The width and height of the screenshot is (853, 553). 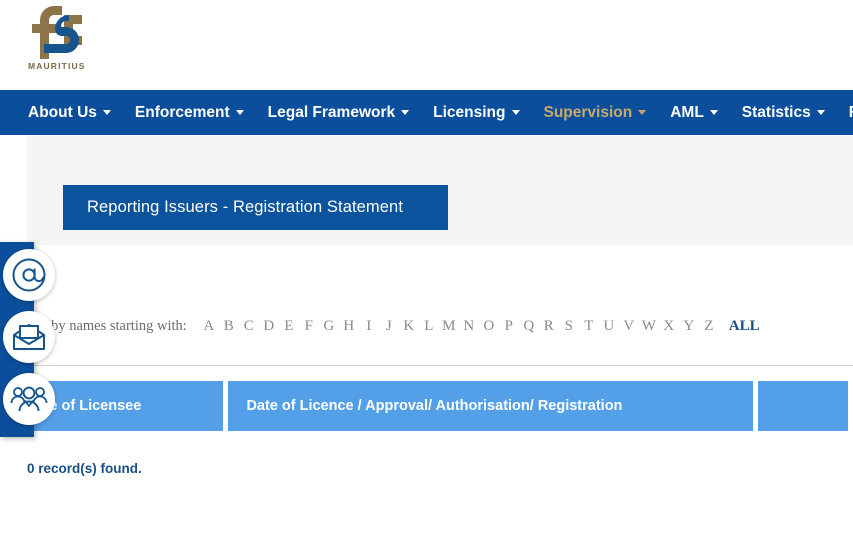 What do you see at coordinates (57, 32) in the screenshot?
I see `fsc-mauritius-logo-icon` at bounding box center [57, 32].